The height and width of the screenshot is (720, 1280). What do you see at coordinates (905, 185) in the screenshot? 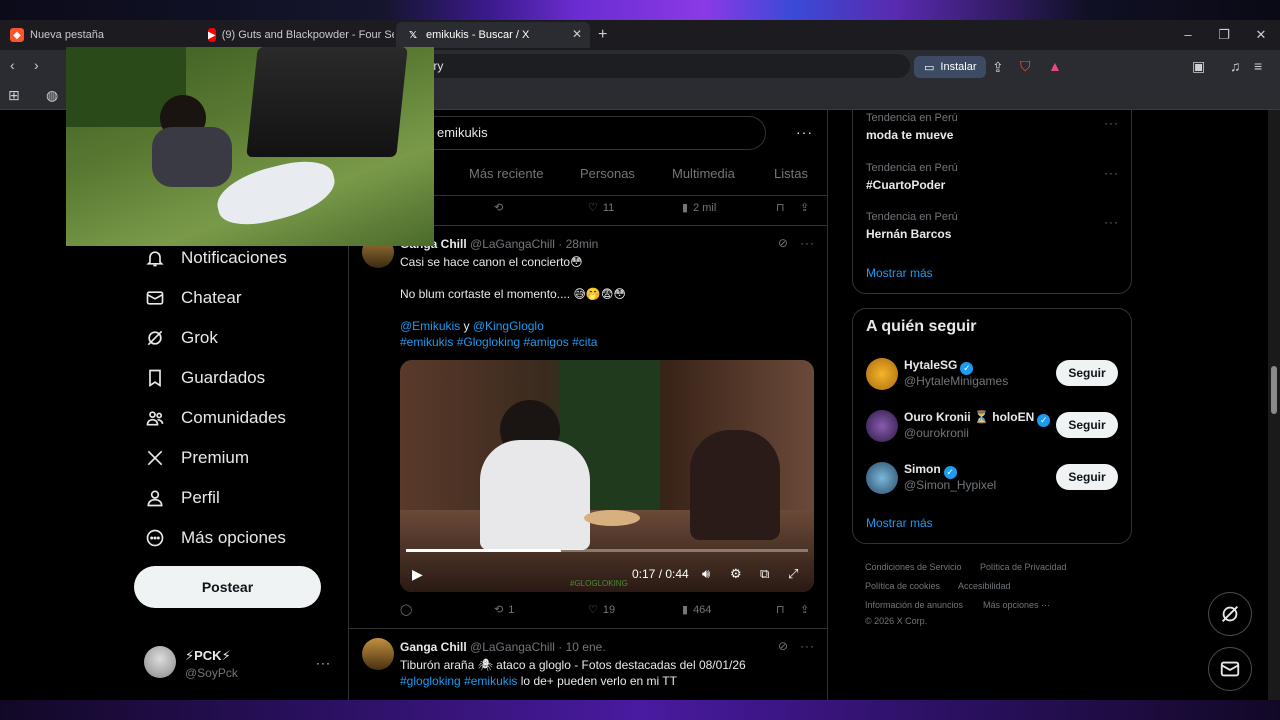
I see `trend-title: #CuartoPoder` at bounding box center [905, 185].